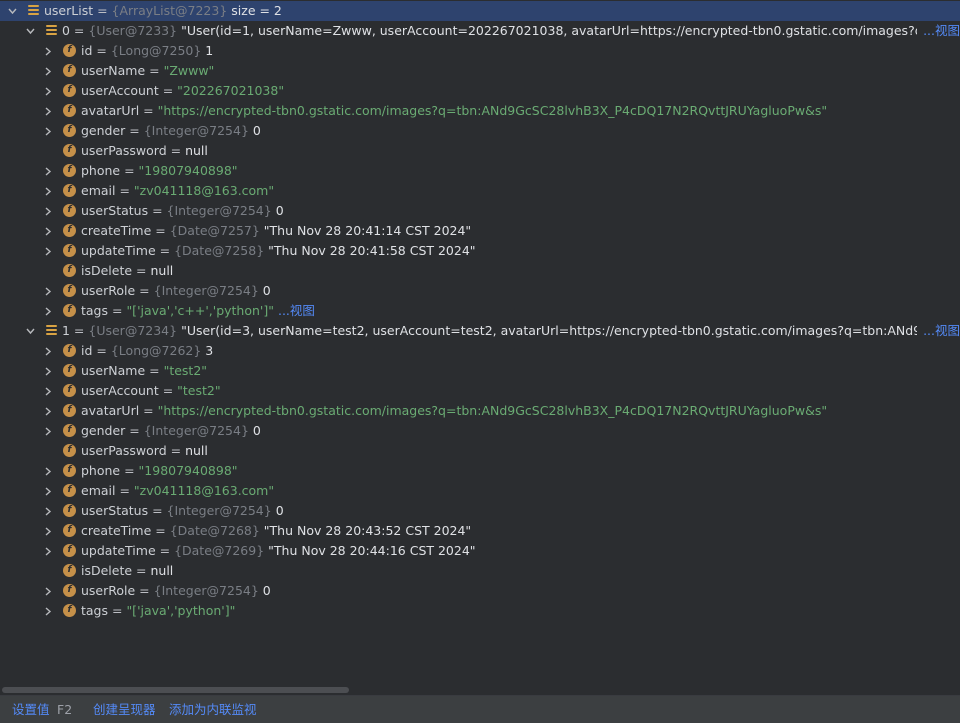 The image size is (960, 723). I want to click on add-inline-watch-button: 添加为内联监视, so click(213, 709).